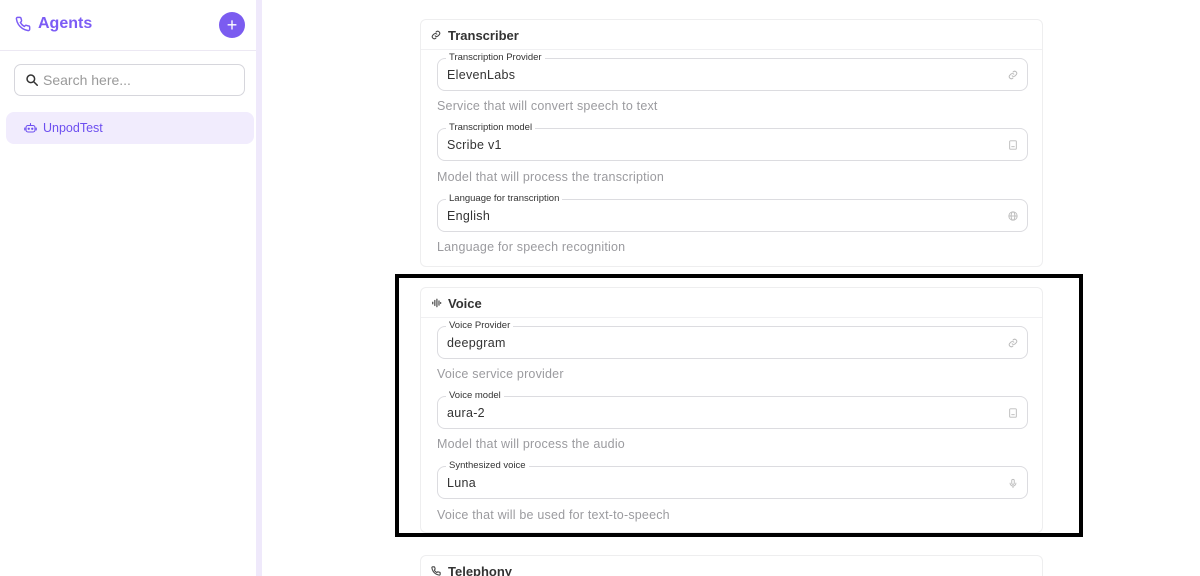 This screenshot has width=1200, height=576. What do you see at coordinates (466, 413) in the screenshot?
I see `field-value: aura-2` at bounding box center [466, 413].